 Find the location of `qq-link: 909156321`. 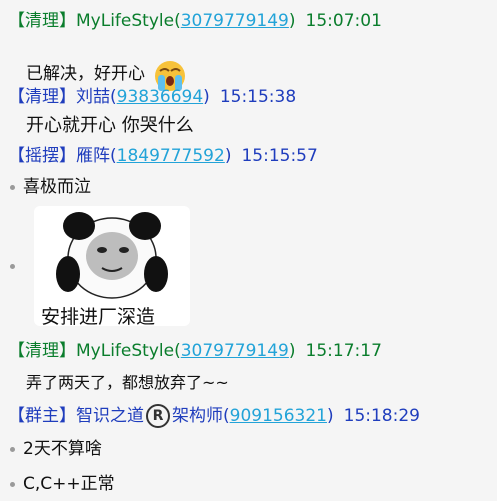

qq-link: 909156321 is located at coordinates (278, 416).